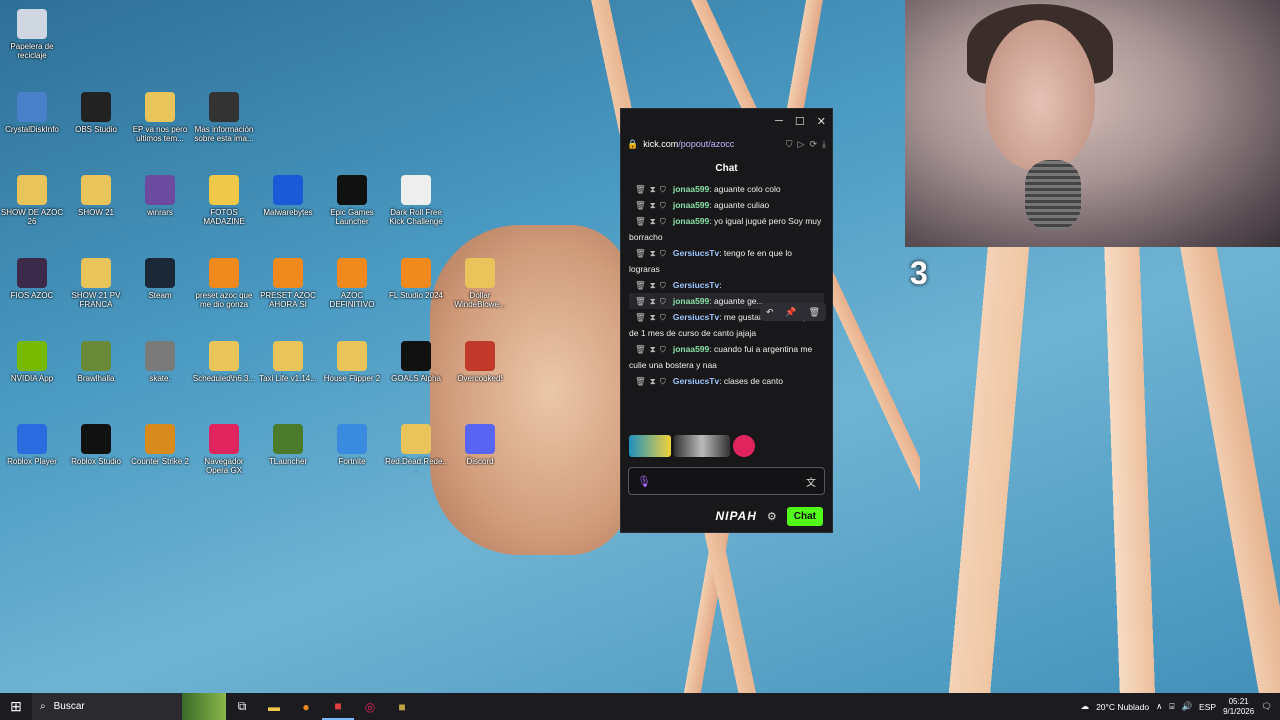 The image size is (1280, 720). What do you see at coordinates (801, 144) in the screenshot?
I see `play-icon: ▷` at bounding box center [801, 144].